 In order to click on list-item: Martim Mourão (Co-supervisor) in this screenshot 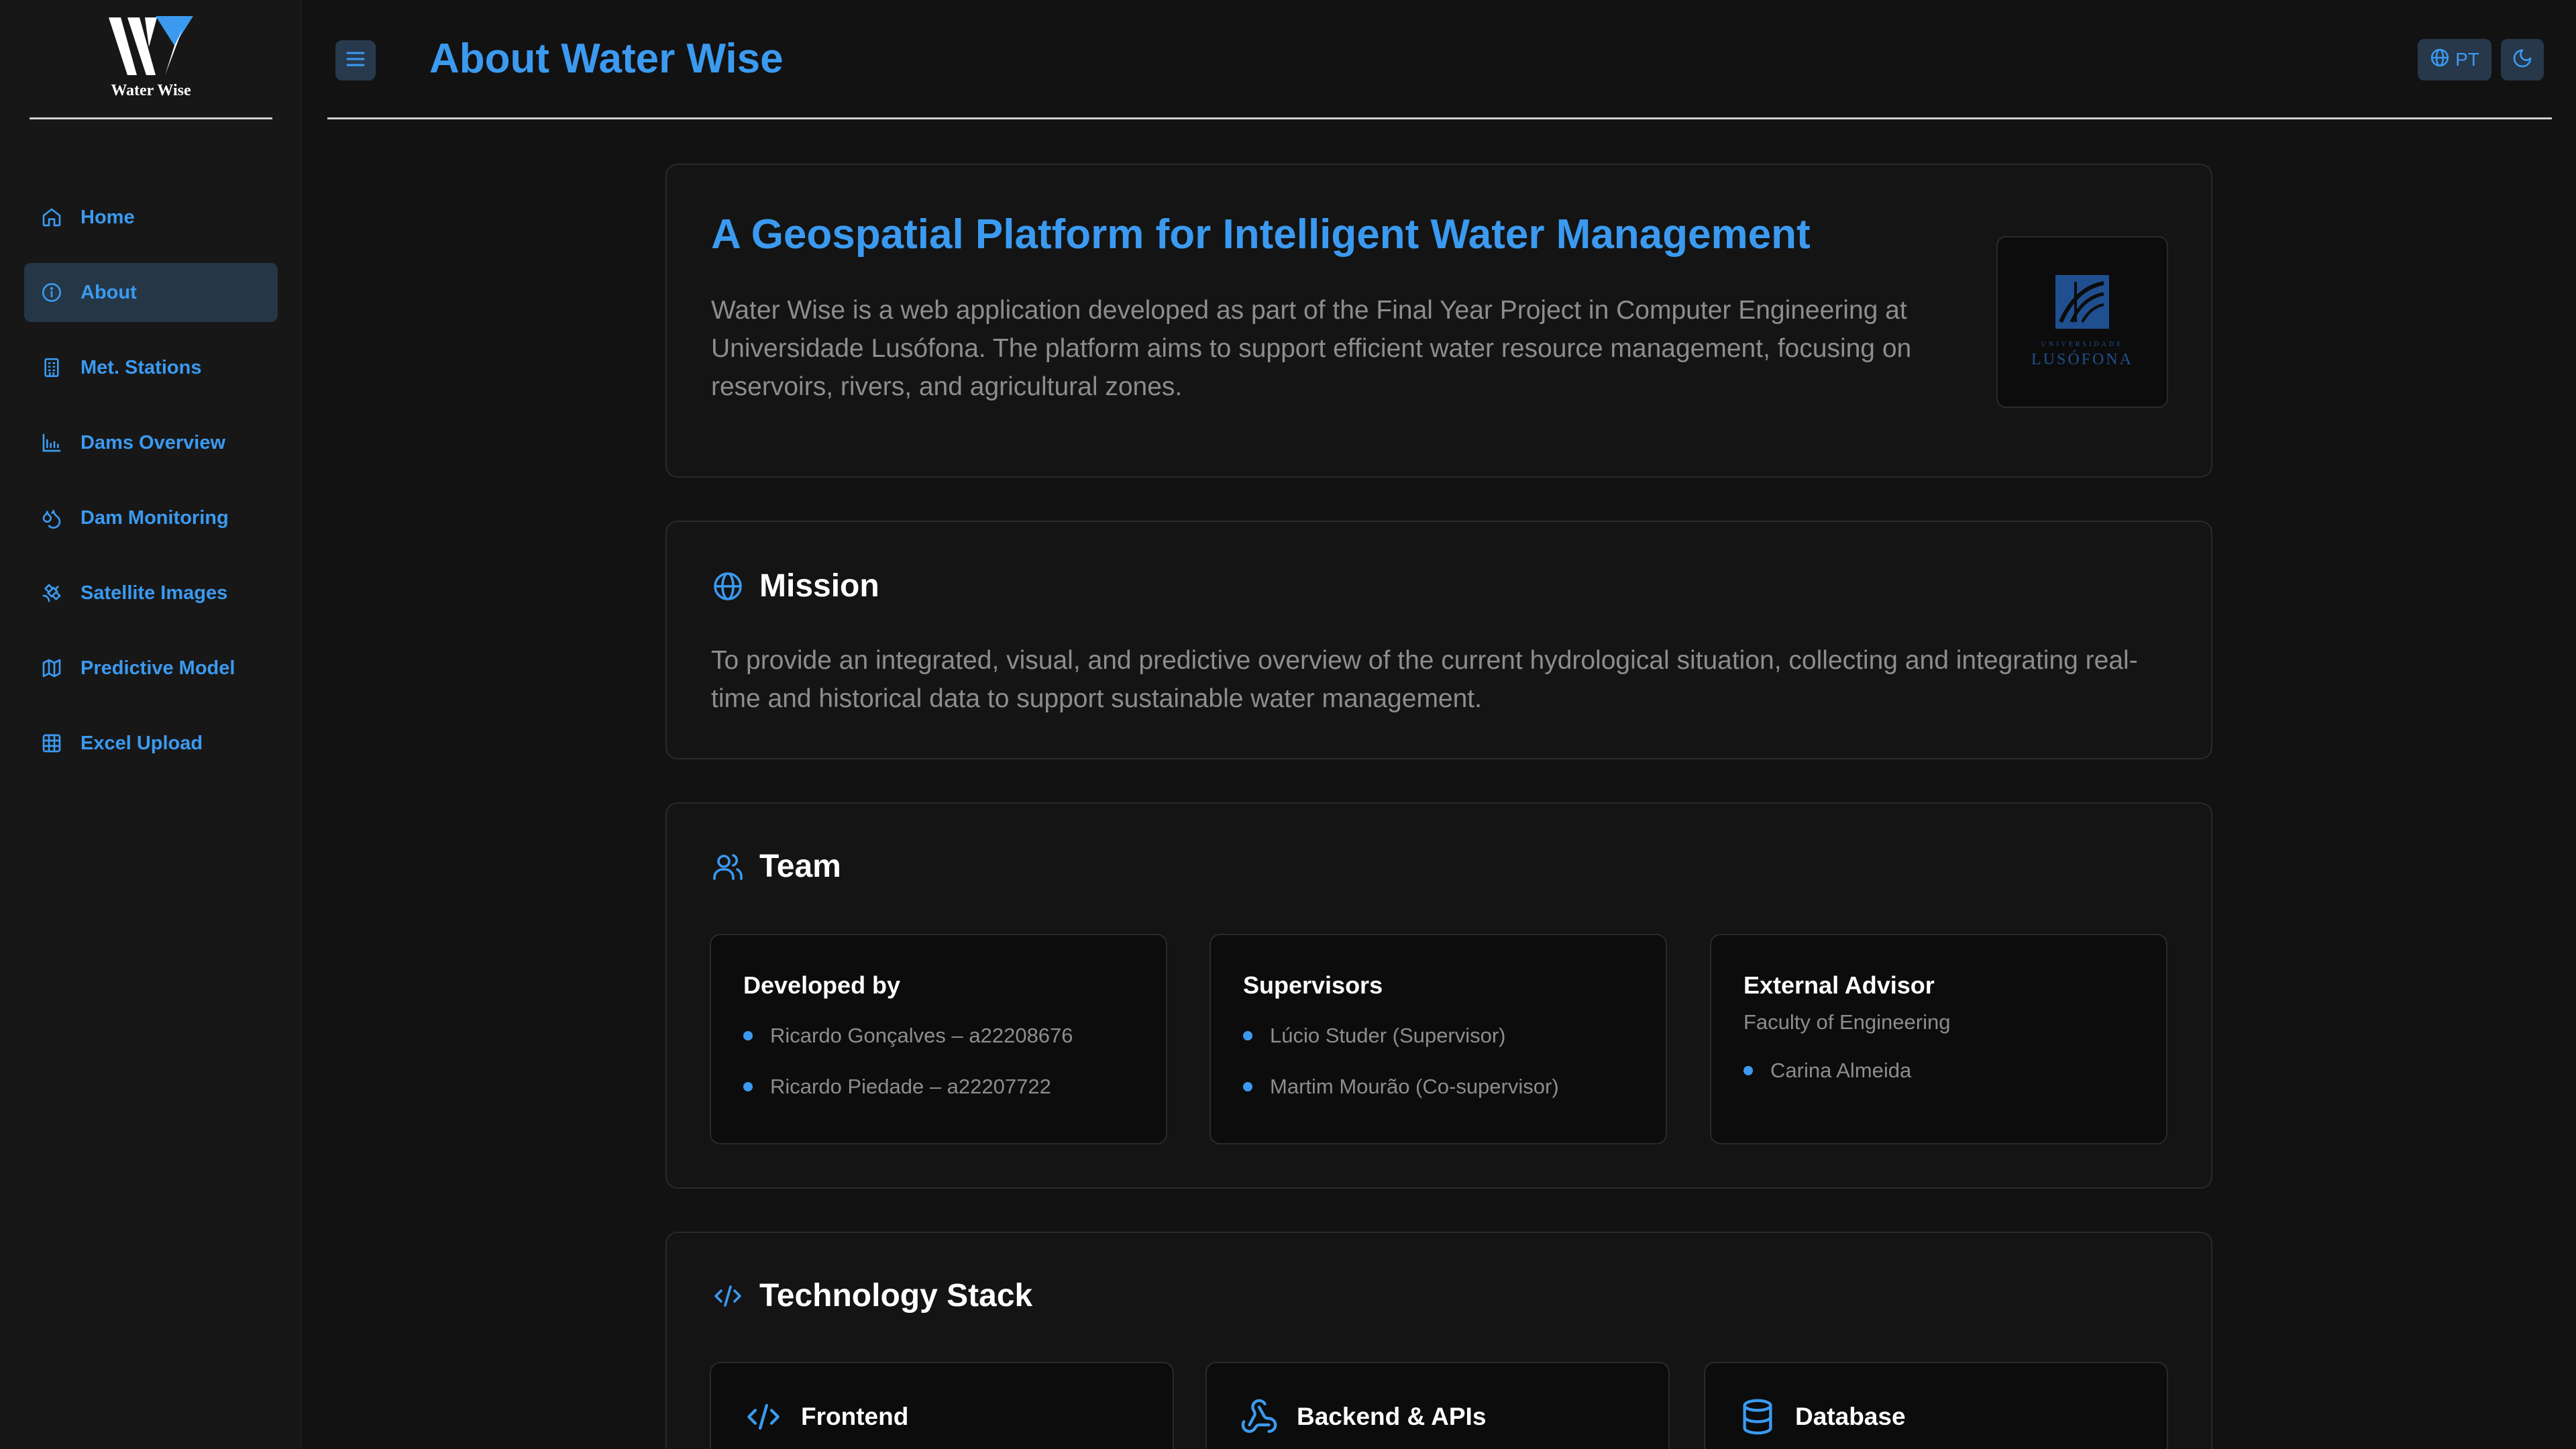, I will do `click(1401, 1086)`.